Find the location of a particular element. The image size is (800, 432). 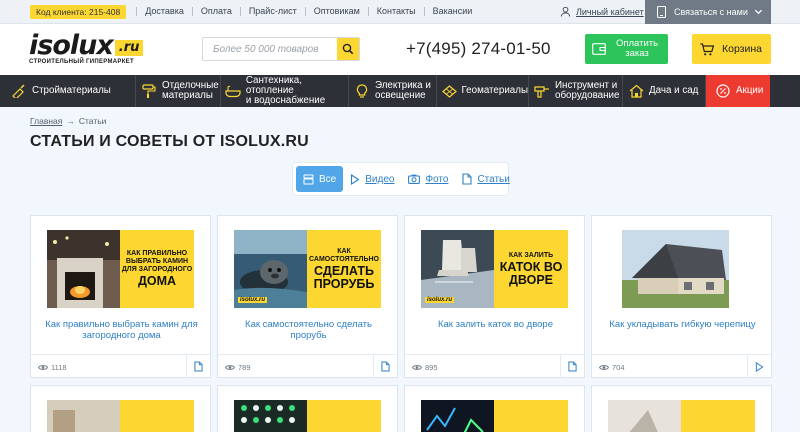

search-box is located at coordinates (281, 49).